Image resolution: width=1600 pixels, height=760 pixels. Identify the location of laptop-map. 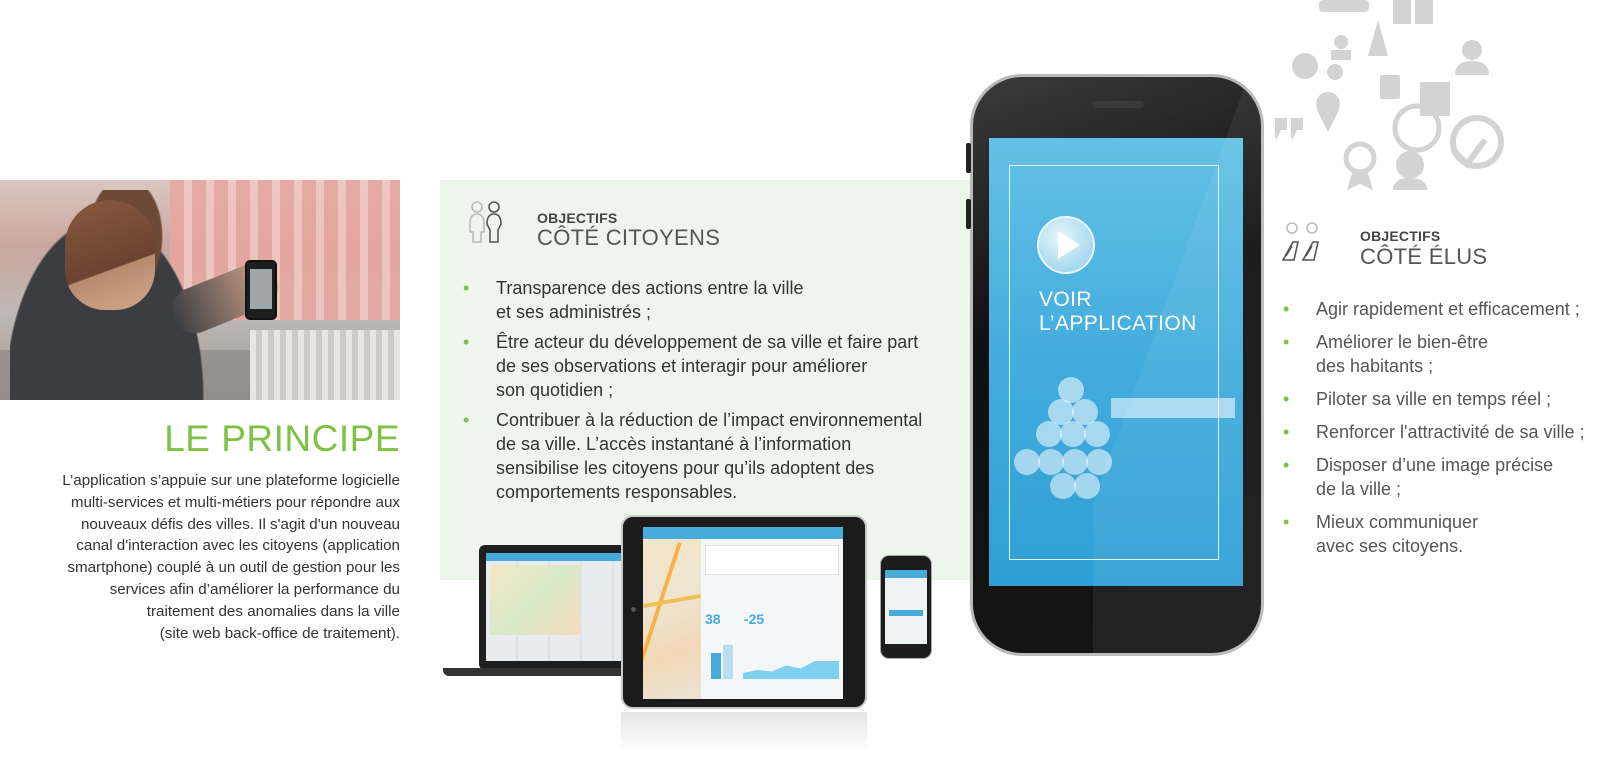
(535, 600).